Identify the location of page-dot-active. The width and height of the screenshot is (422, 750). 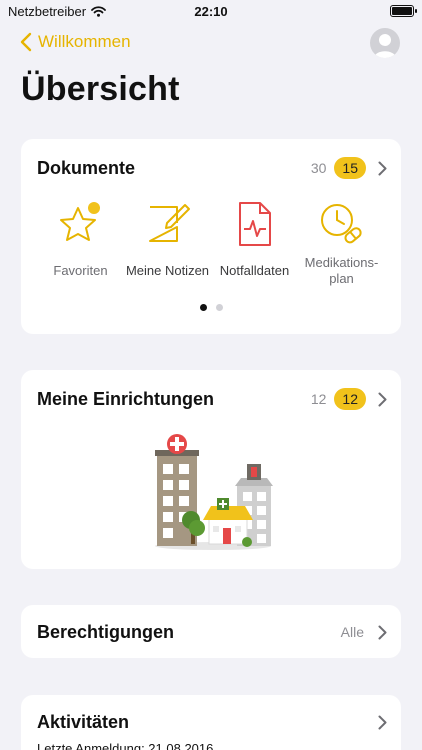
(203, 307).